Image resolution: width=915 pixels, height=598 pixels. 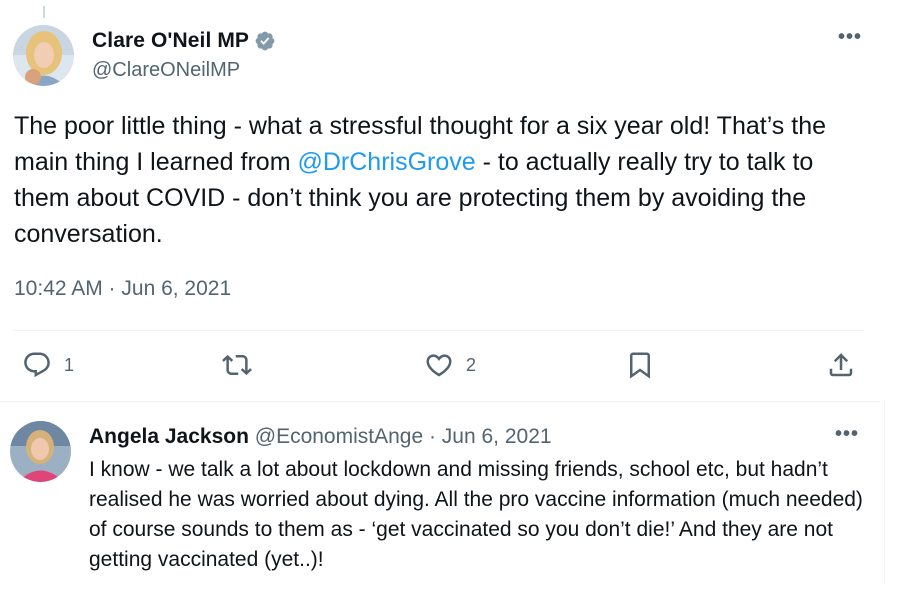 I want to click on reply-button: 1, so click(x=48, y=365).